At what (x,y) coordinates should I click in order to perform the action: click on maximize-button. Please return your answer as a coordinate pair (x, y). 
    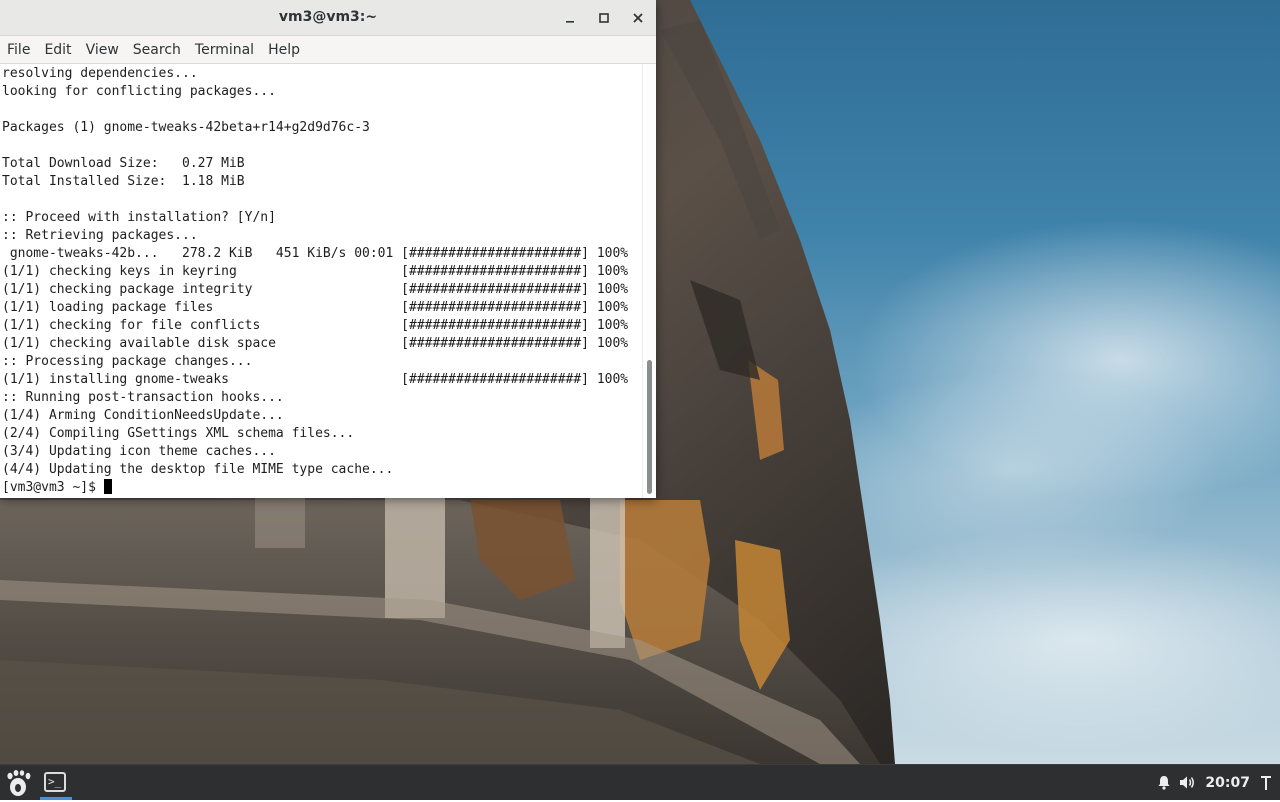
    Looking at the image, I should click on (604, 18).